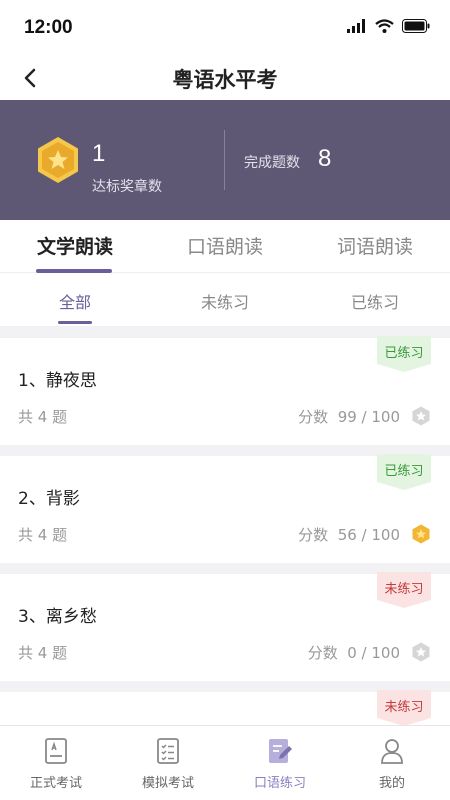 This screenshot has width=450, height=800. I want to click on tab-word-reading: 词语朗读, so click(375, 245).